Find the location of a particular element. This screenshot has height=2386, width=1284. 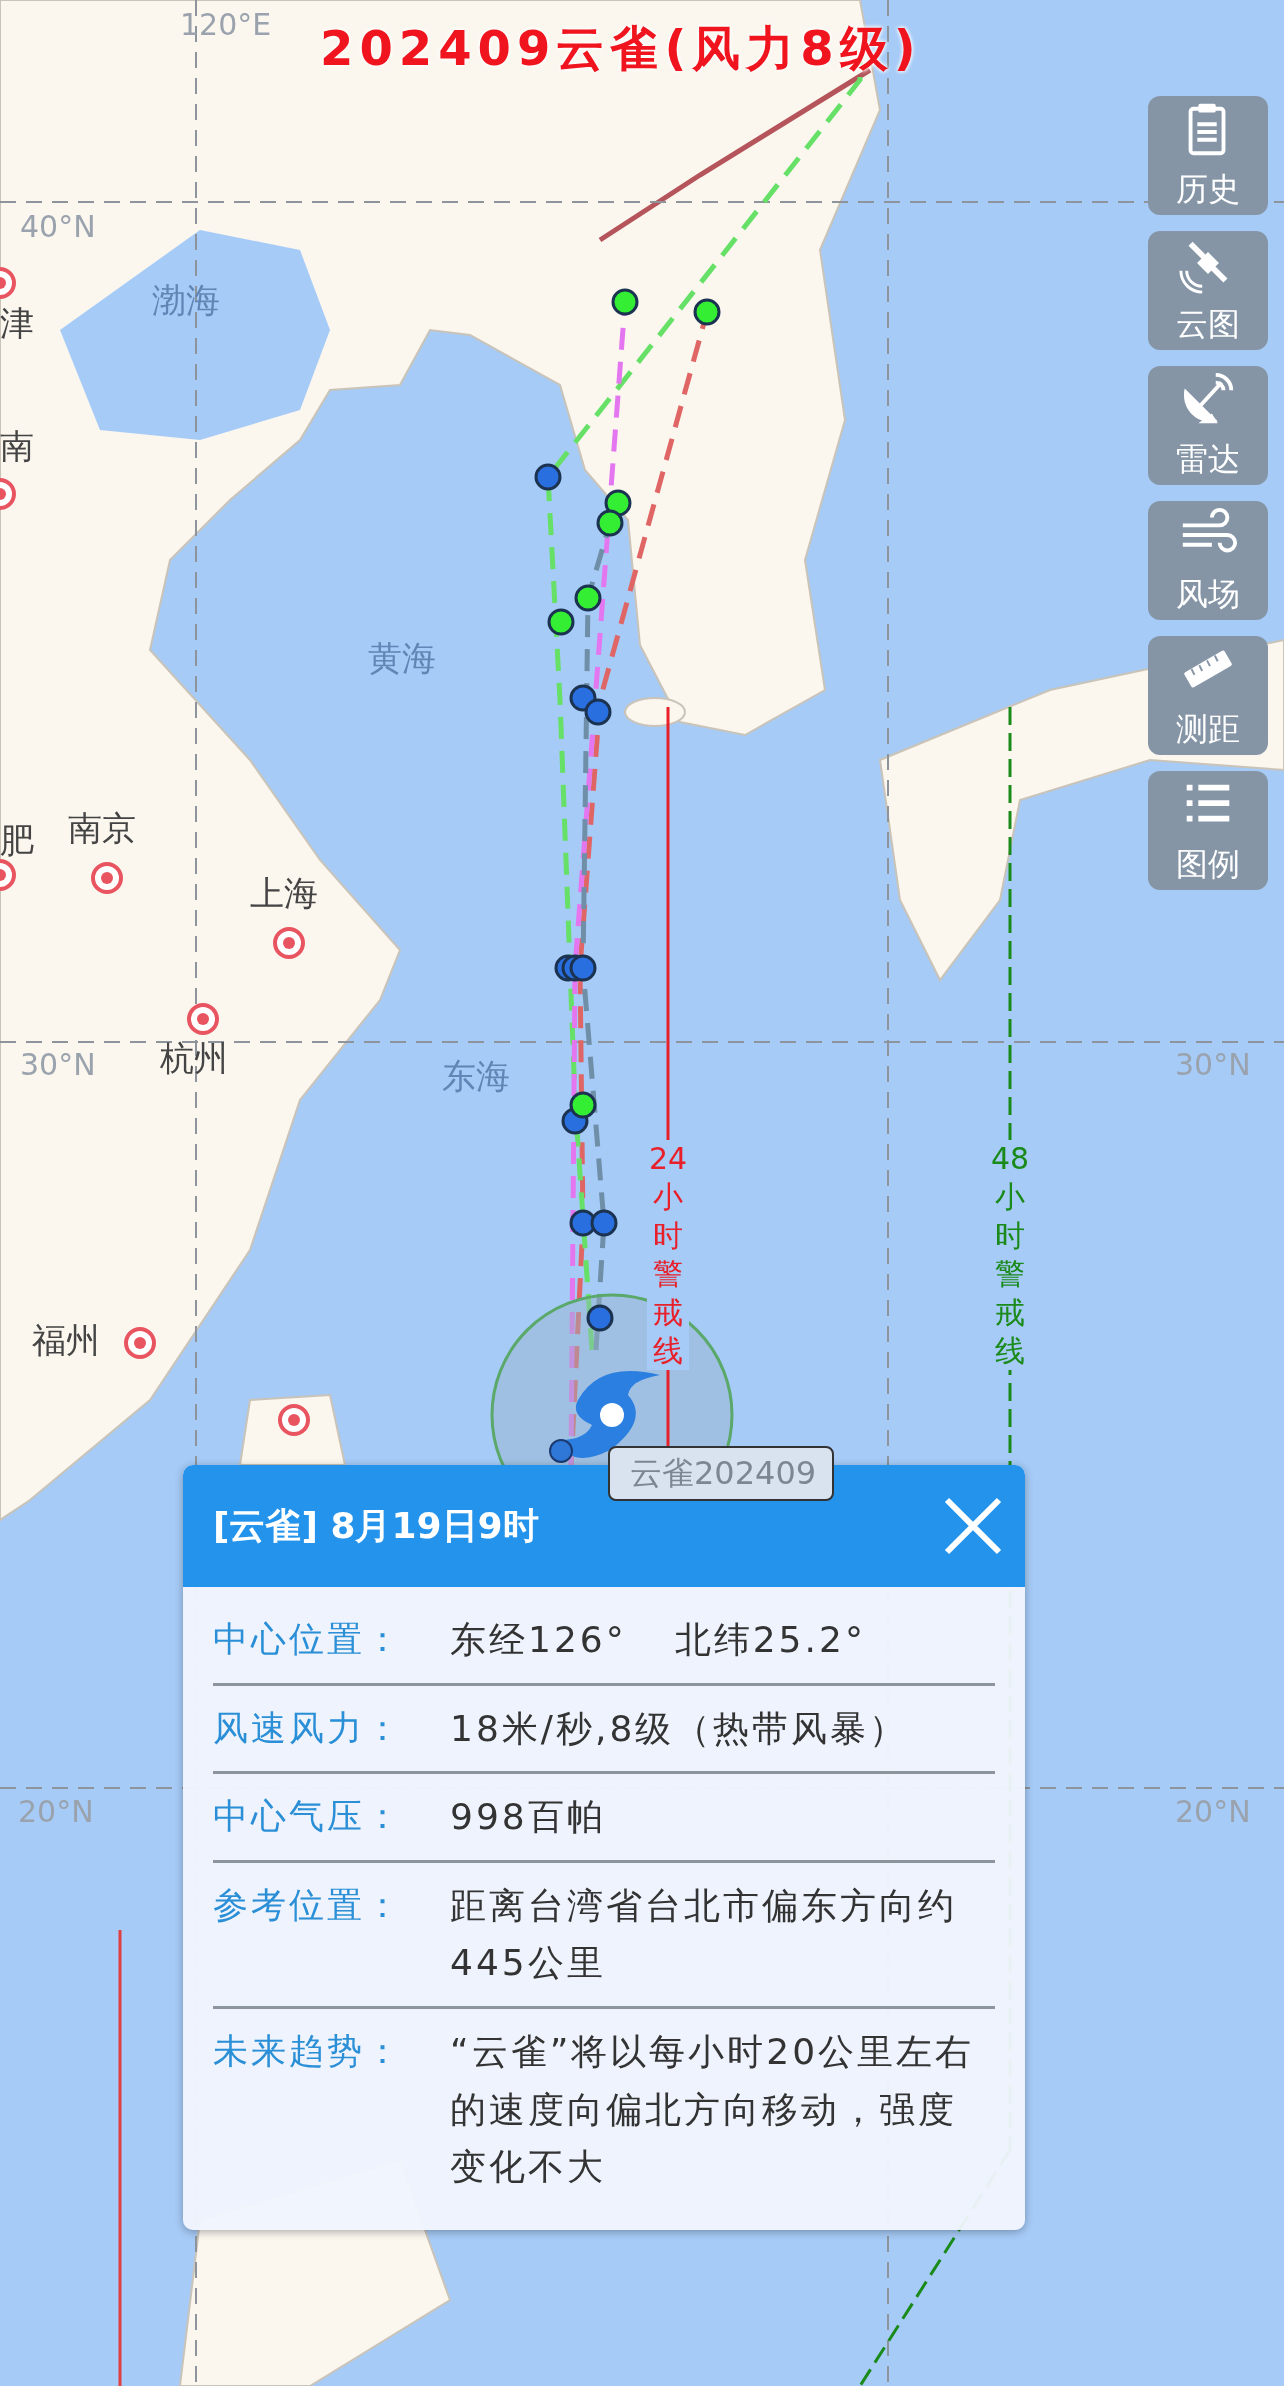

grid-label: 120°E is located at coordinates (226, 24).